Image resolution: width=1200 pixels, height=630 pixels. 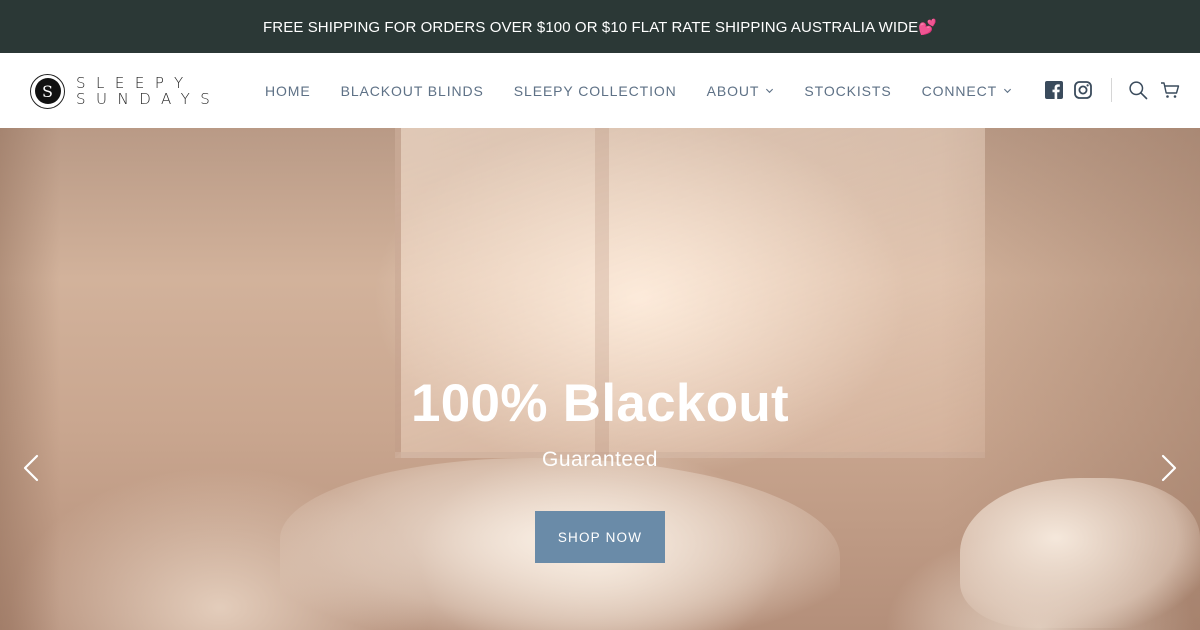 I want to click on nav-item-label: STOCKISTS, so click(x=848, y=90).